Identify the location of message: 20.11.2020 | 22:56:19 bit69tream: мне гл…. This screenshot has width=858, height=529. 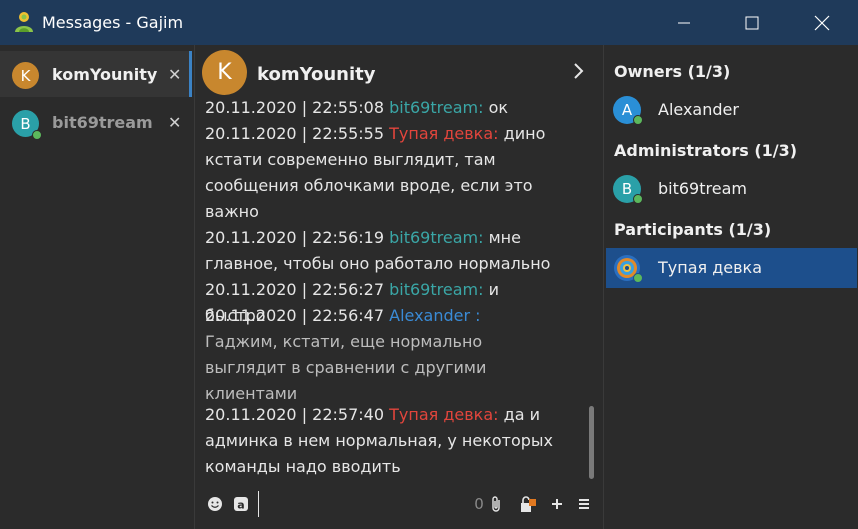
(380, 251).